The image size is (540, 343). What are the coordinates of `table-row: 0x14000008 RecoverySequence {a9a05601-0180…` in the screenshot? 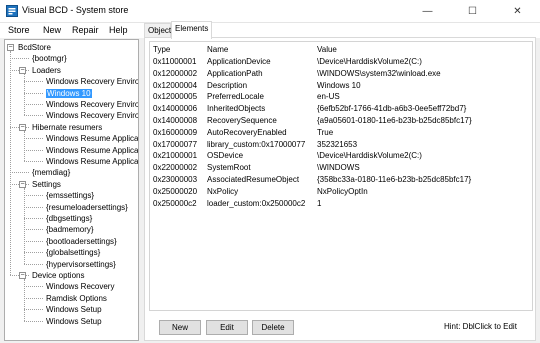 It's located at (341, 120).